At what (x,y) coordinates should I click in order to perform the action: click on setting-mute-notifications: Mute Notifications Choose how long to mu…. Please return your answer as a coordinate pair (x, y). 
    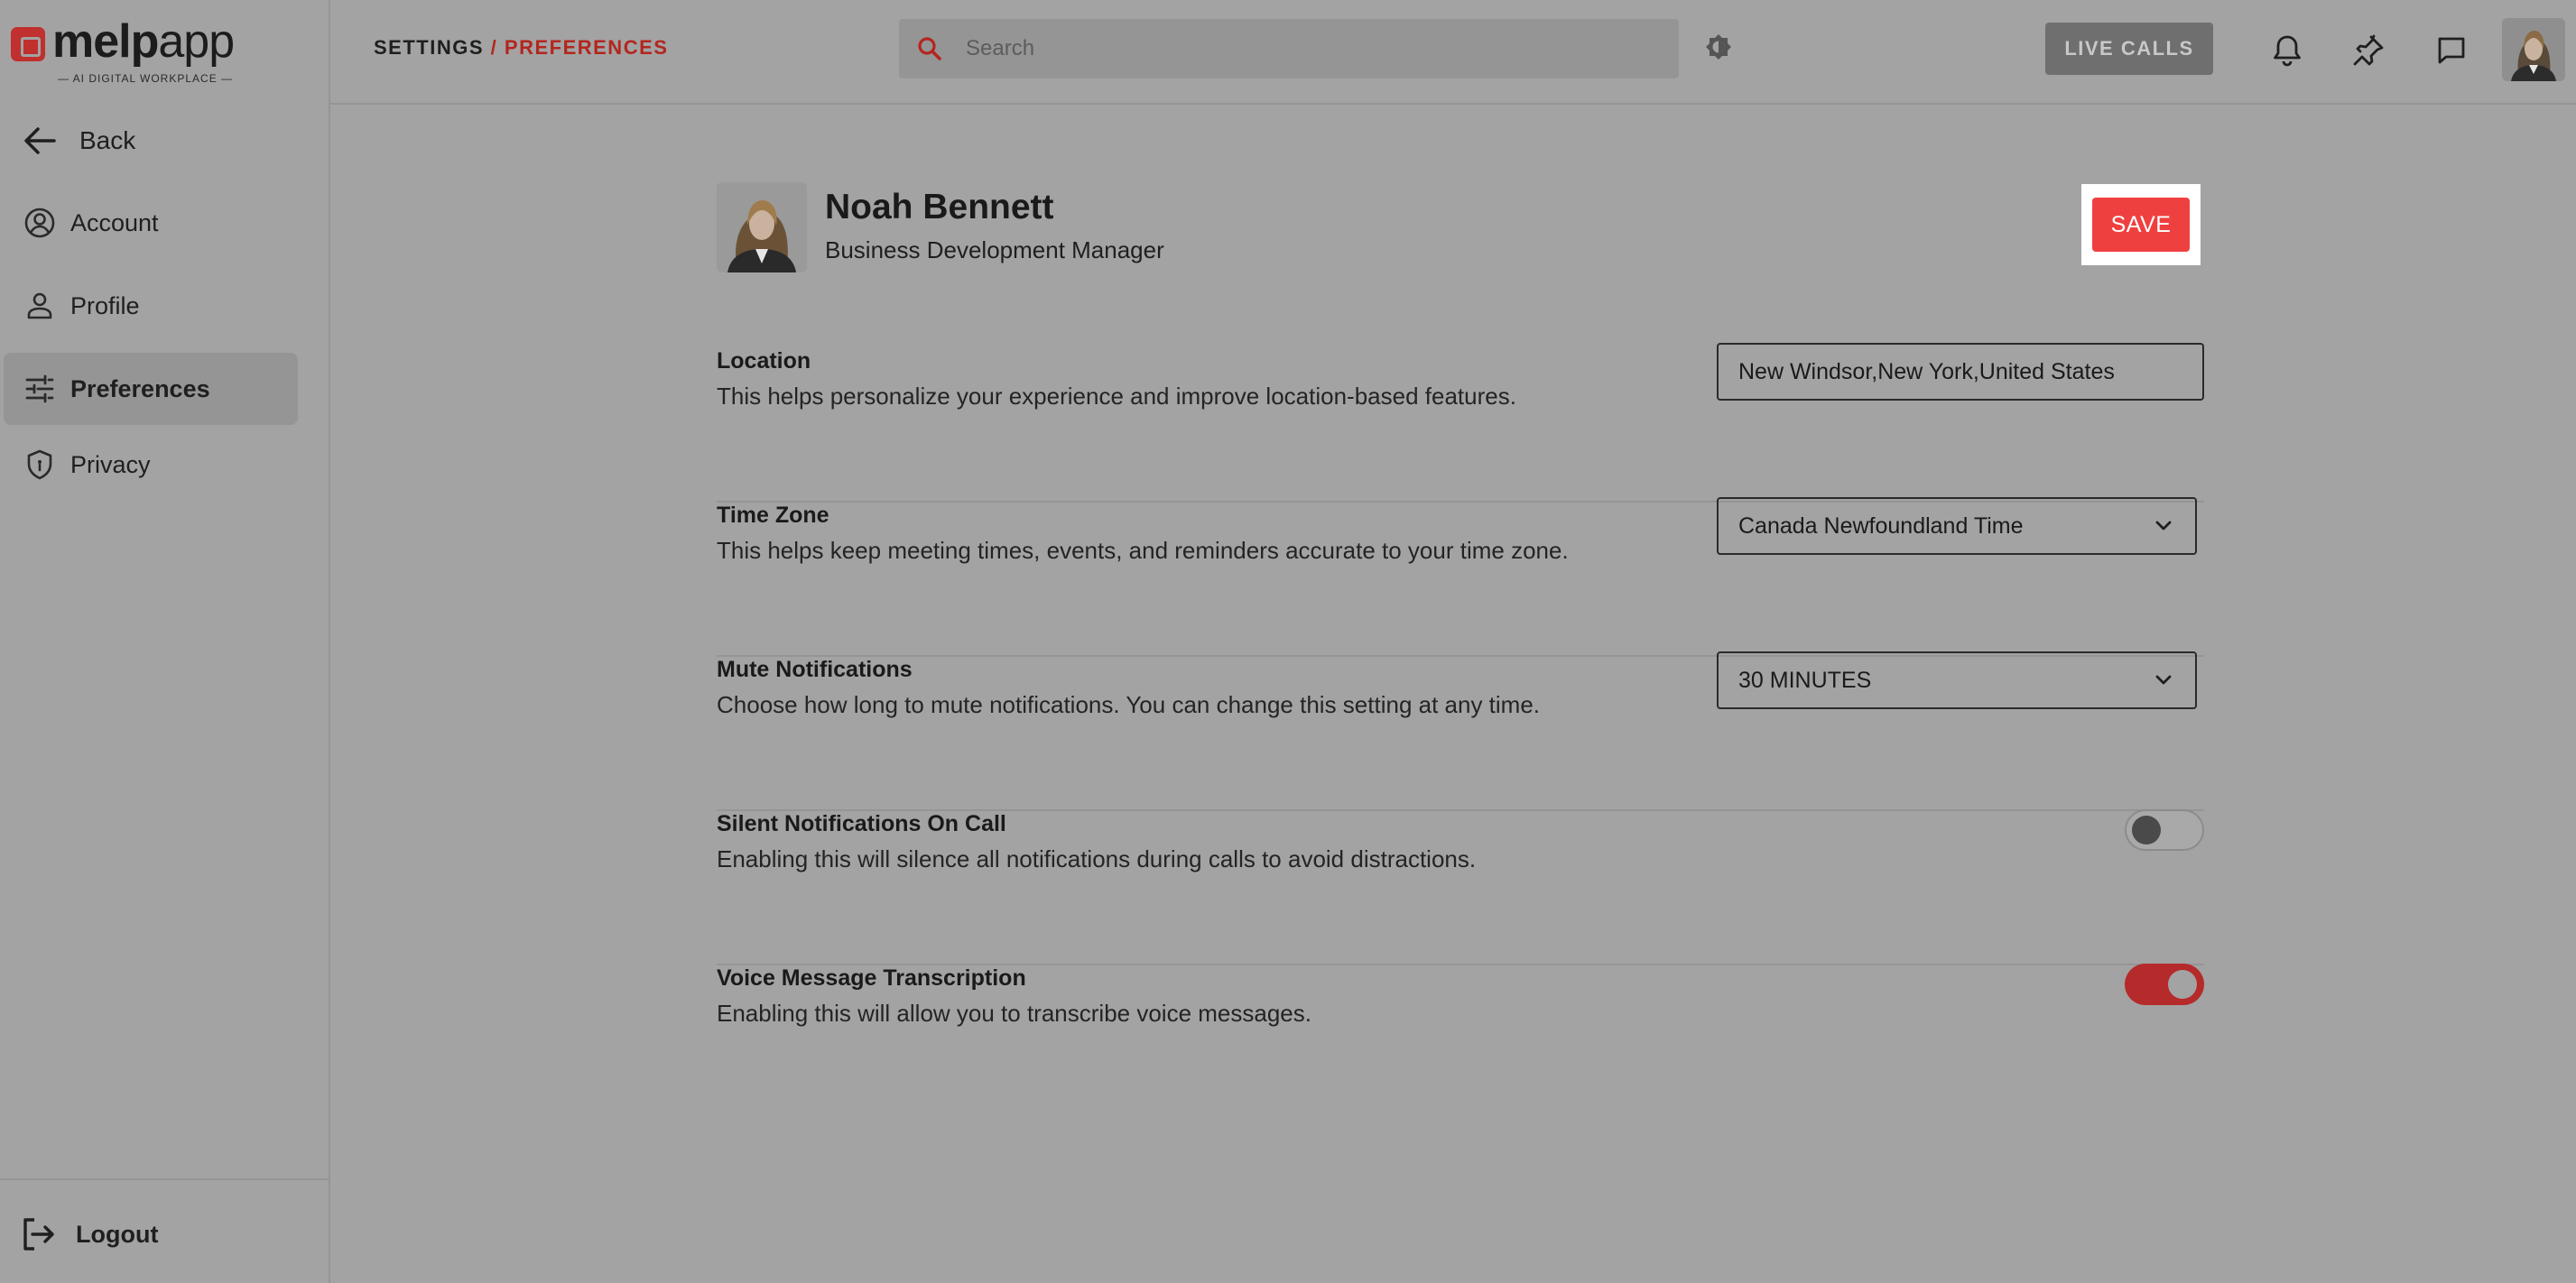
    Looking at the image, I should click on (1460, 731).